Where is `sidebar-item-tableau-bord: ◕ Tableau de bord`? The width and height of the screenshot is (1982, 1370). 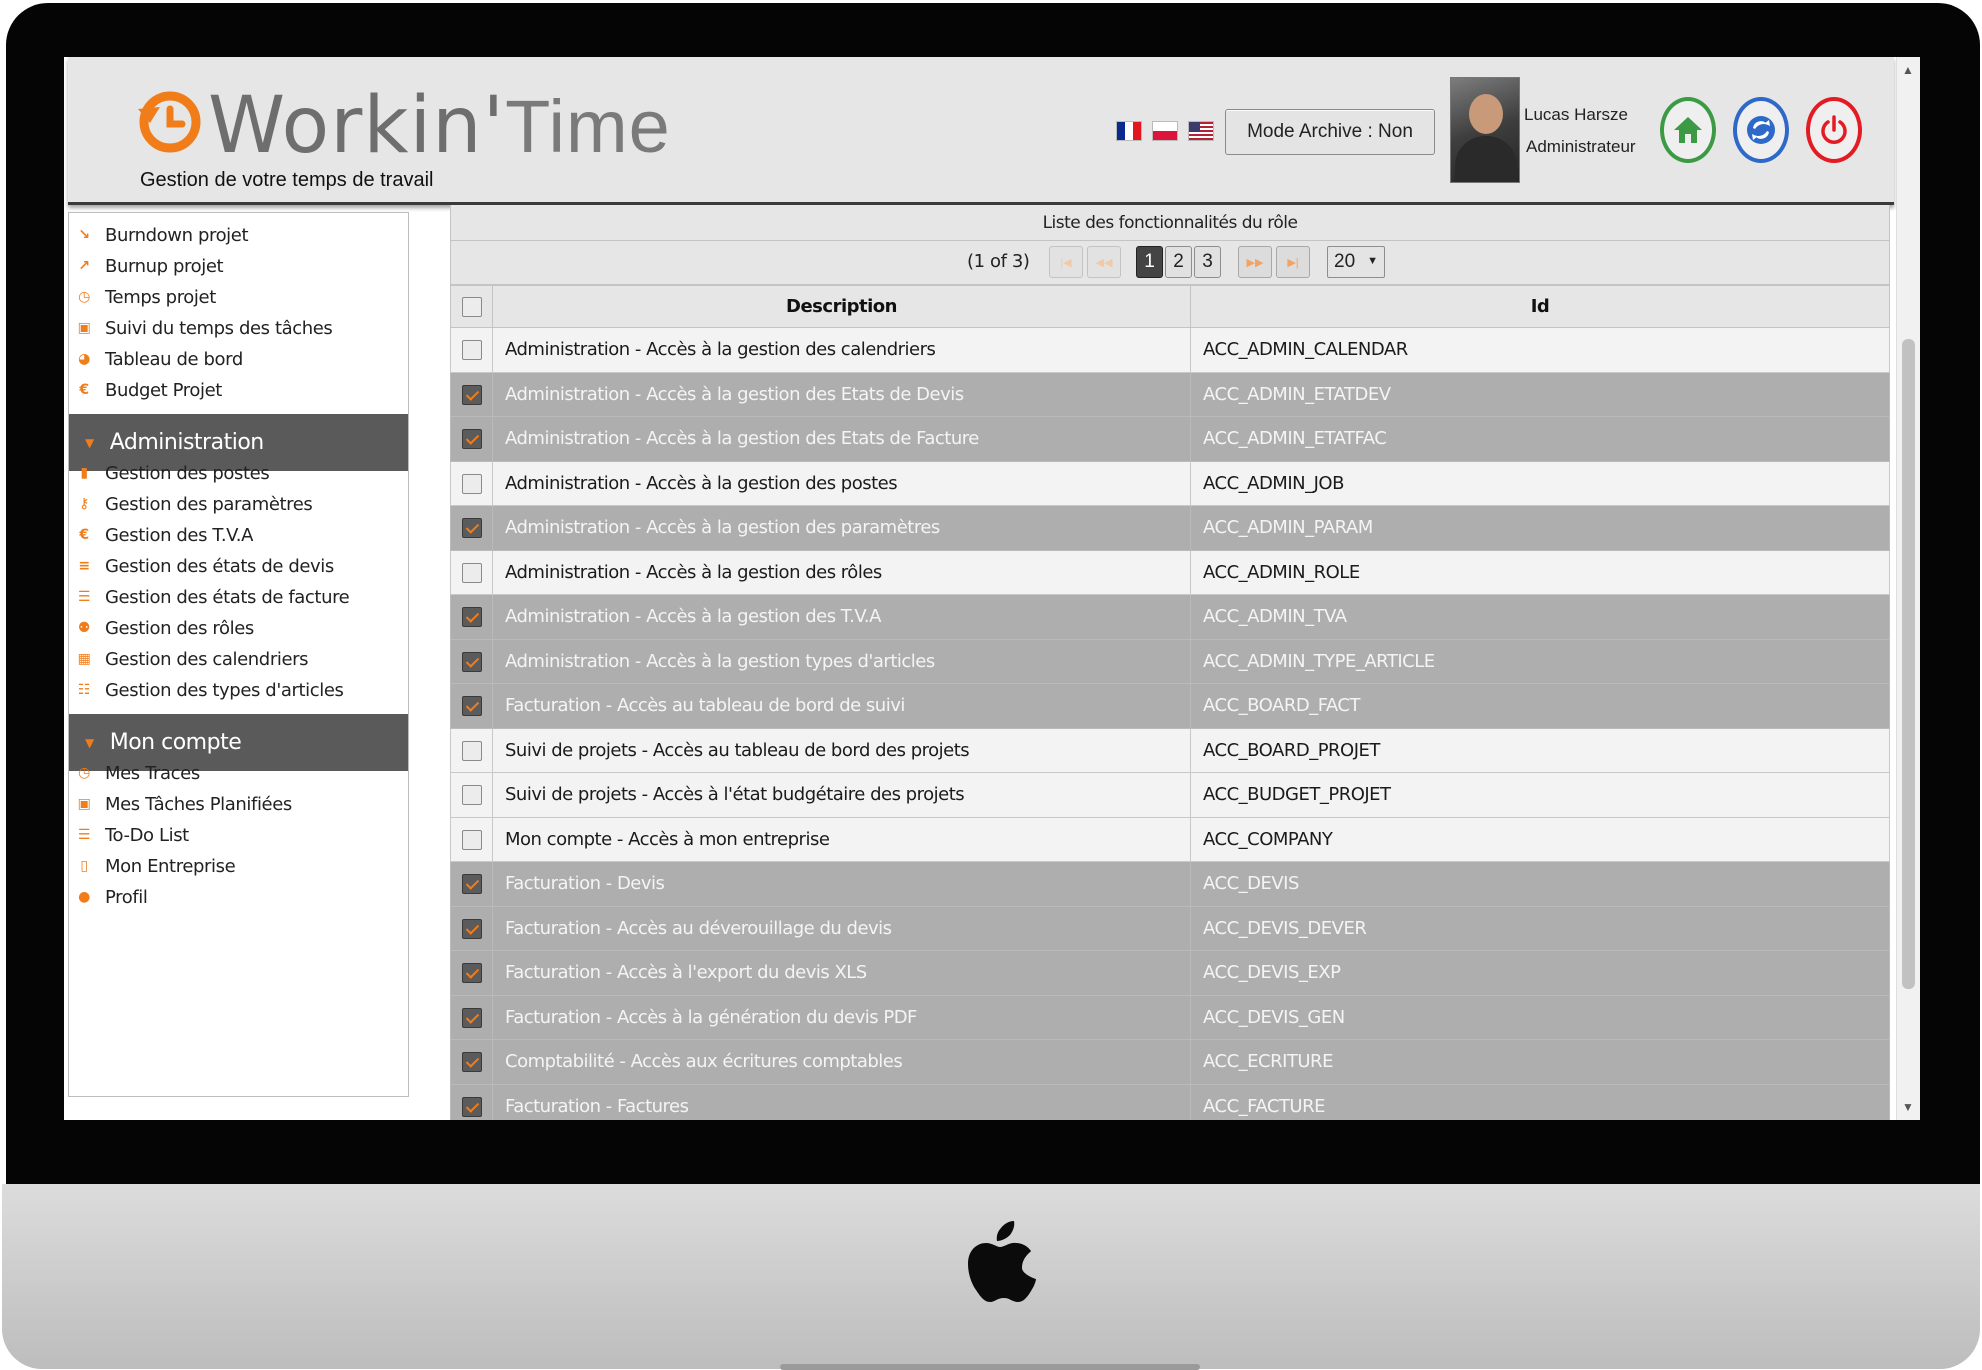 sidebar-item-tableau-bord: ◕ Tableau de bord is located at coordinates (160, 359).